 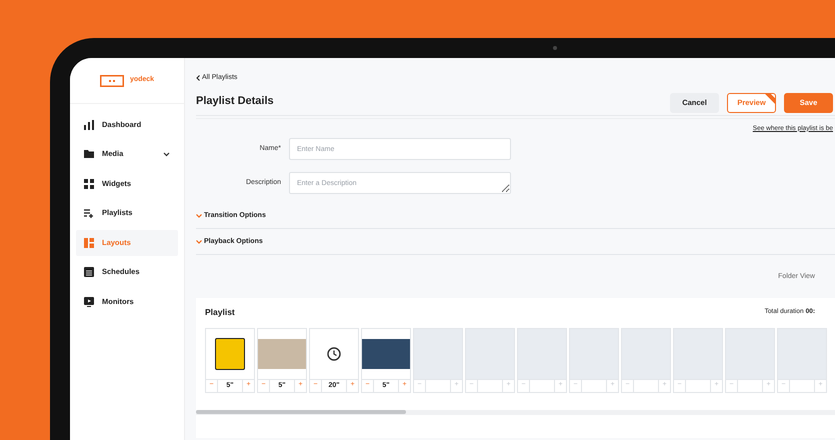 I want to click on layout-icon, so click(x=89, y=243).